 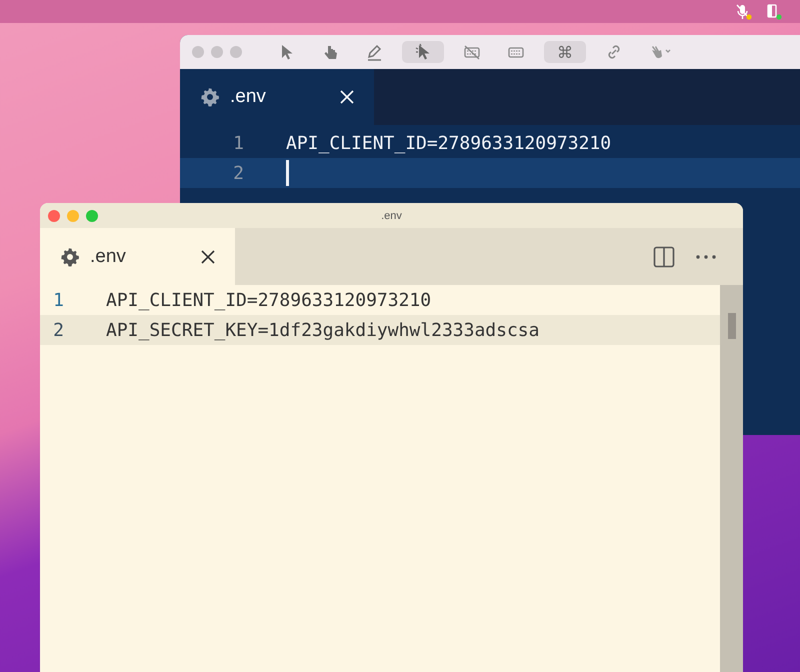 What do you see at coordinates (565, 52) in the screenshot?
I see `command-key-button: ⌘` at bounding box center [565, 52].